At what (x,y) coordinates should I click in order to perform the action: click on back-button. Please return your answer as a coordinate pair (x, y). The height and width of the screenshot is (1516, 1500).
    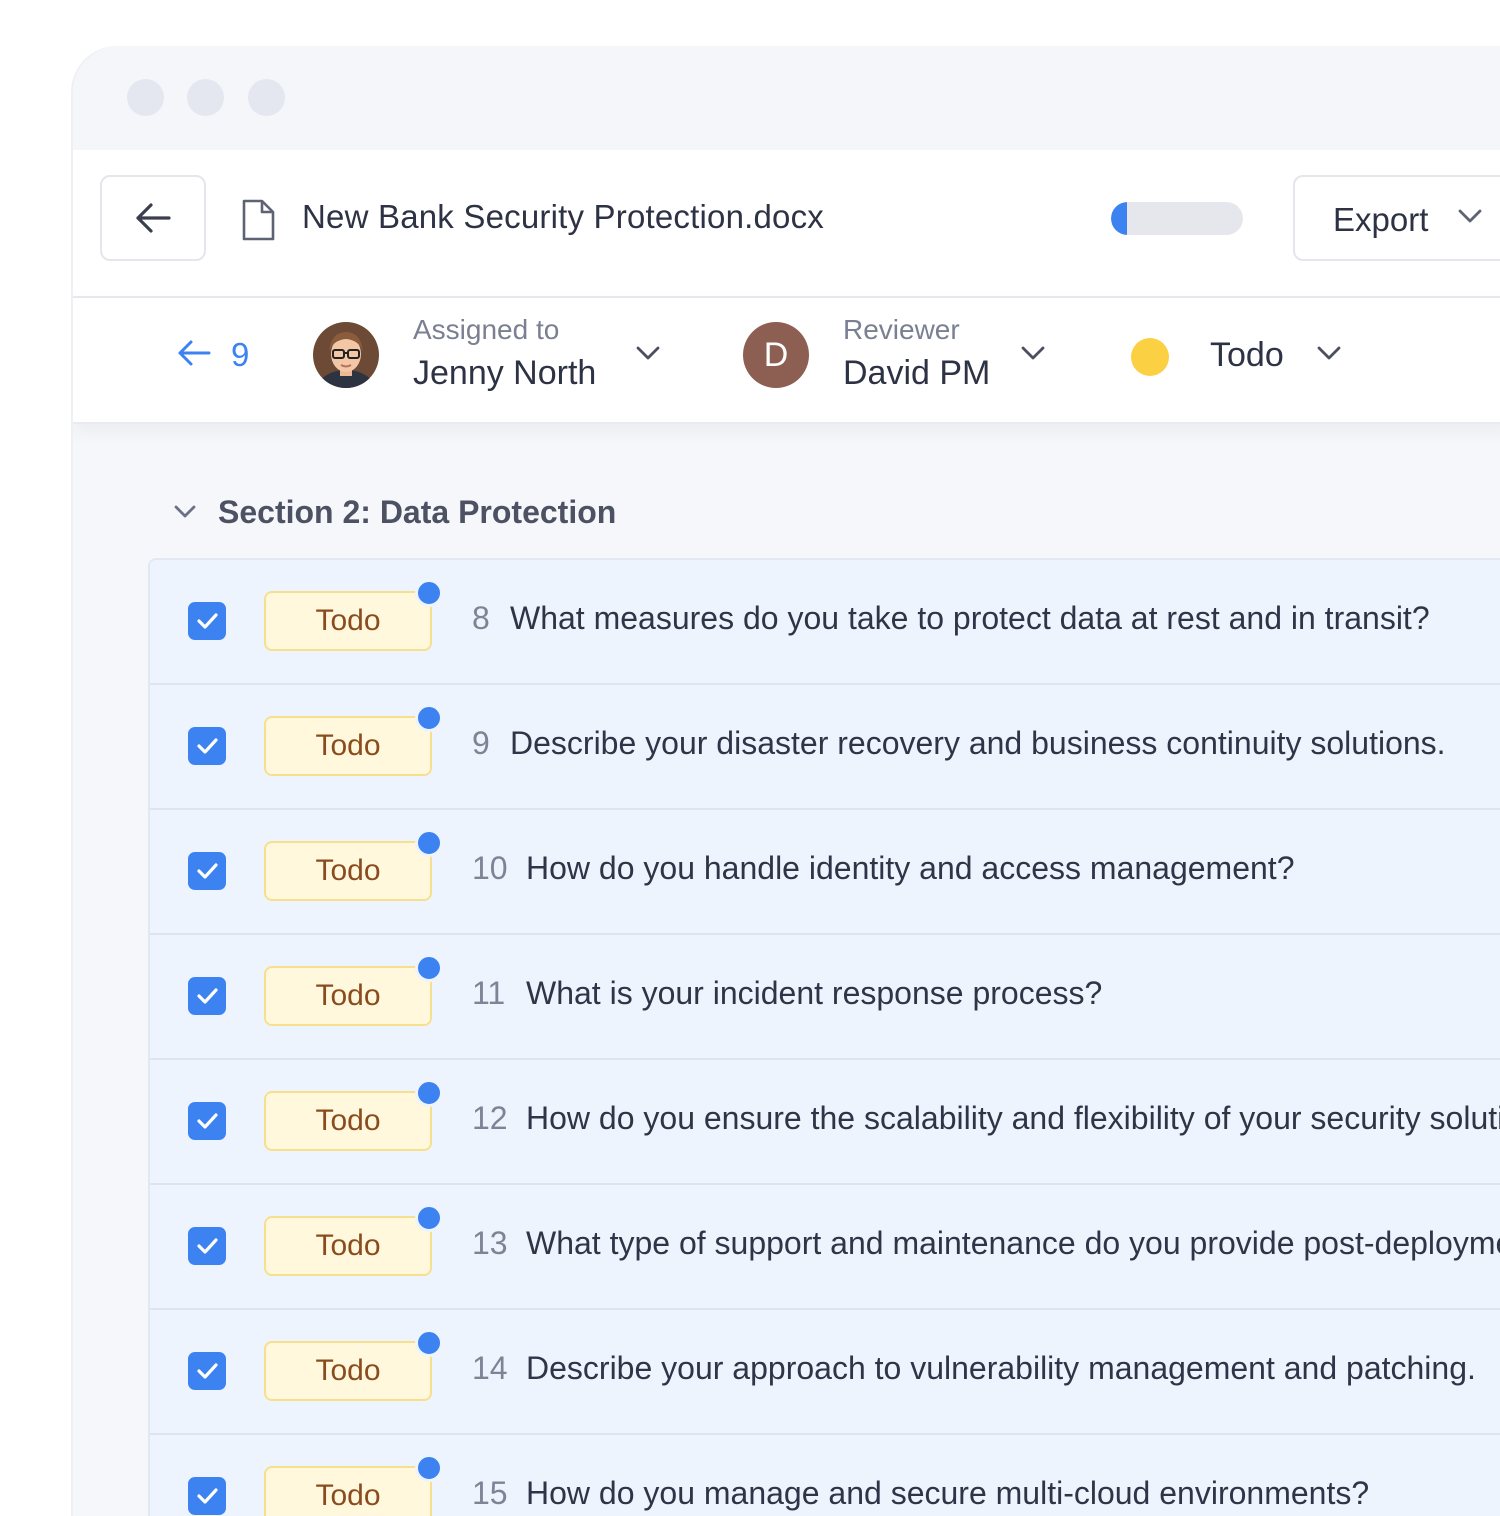
    Looking at the image, I should click on (153, 218).